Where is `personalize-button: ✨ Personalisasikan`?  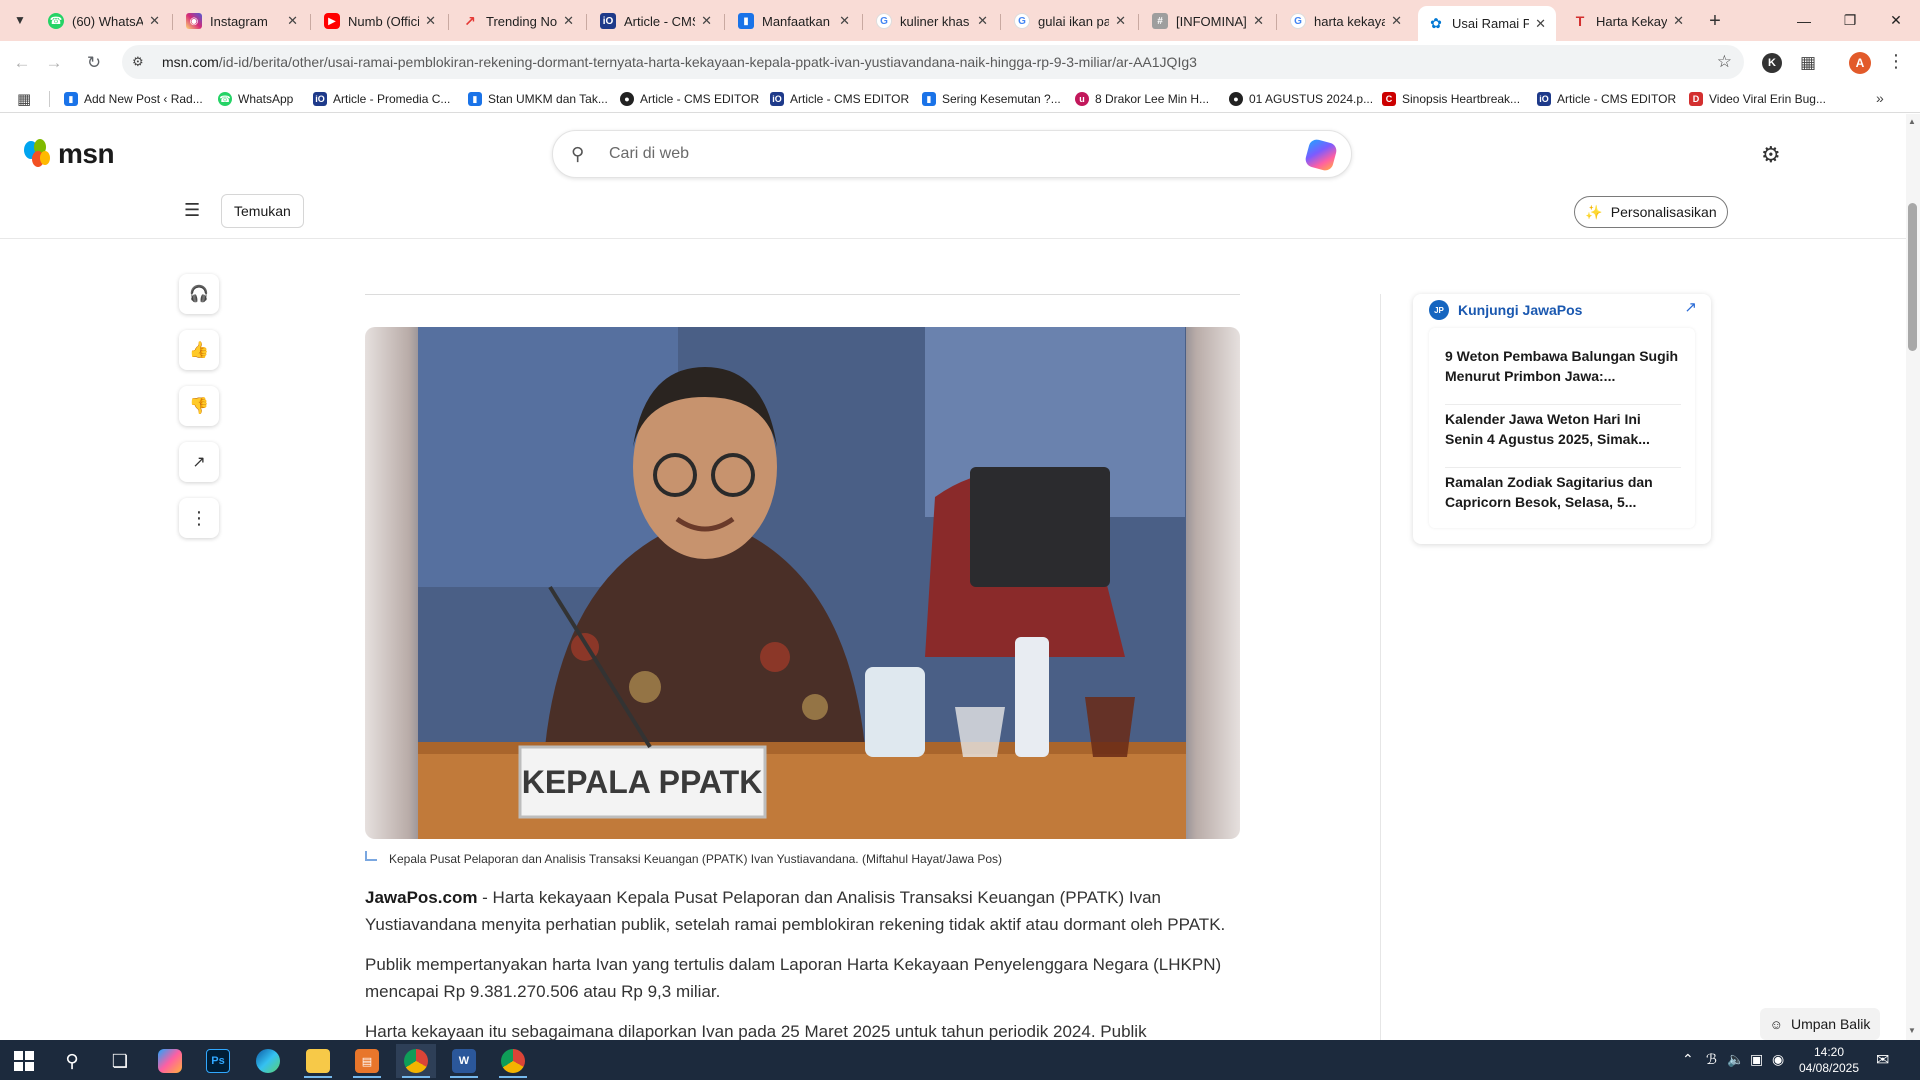 personalize-button: ✨ Personalisasikan is located at coordinates (1651, 212).